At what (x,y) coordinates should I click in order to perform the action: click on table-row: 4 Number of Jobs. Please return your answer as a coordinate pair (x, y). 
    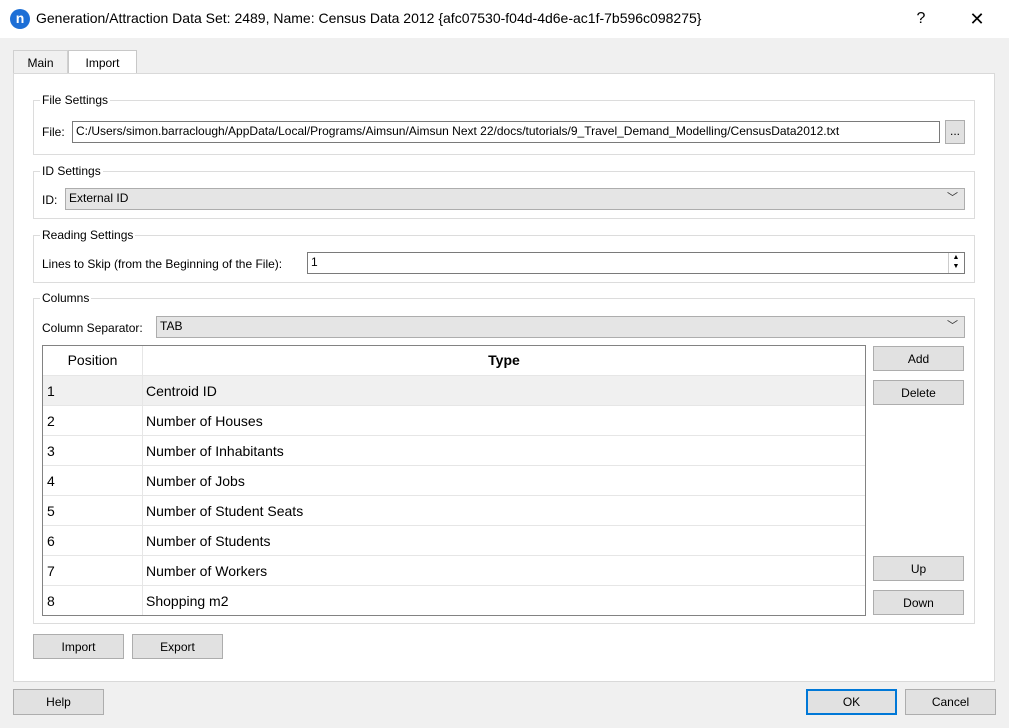
    Looking at the image, I should click on (454, 480).